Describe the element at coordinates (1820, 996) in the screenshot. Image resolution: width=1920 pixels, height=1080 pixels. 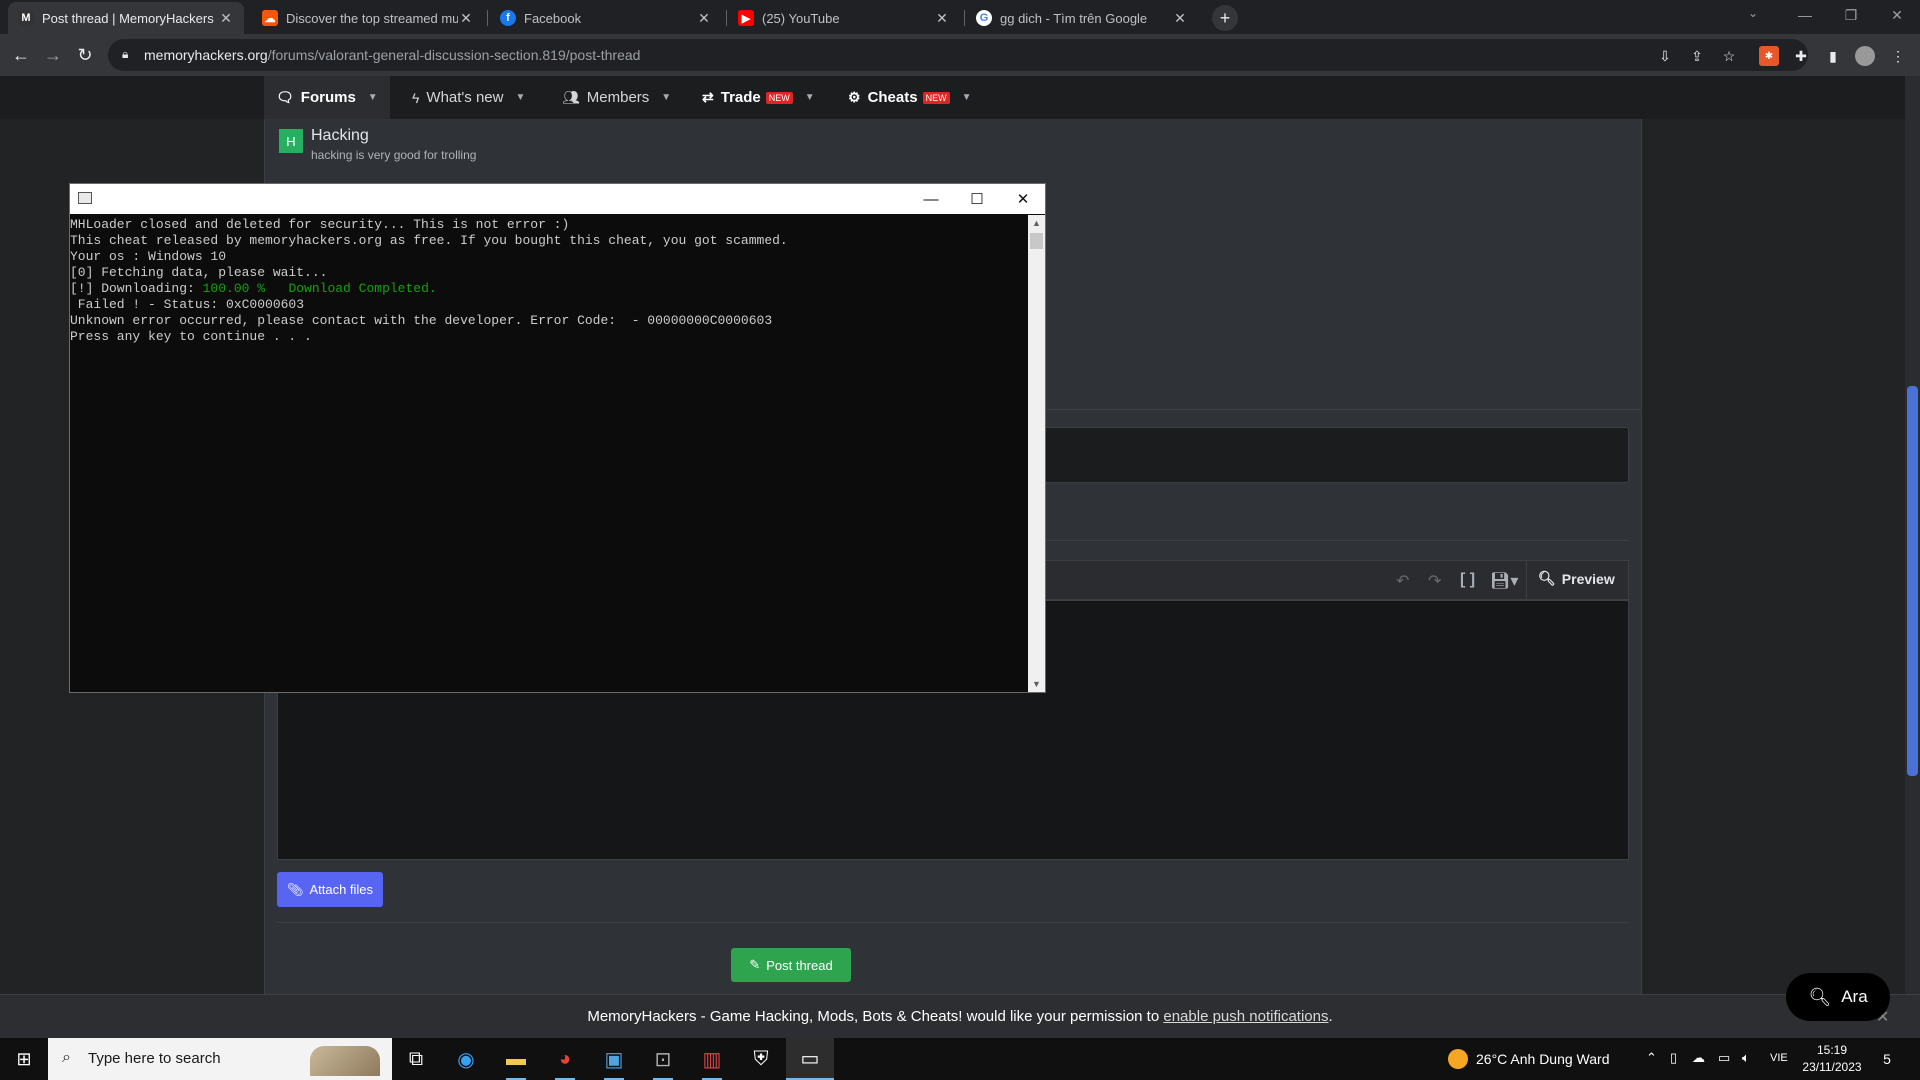
I see `search-icon: 🔍︎` at that location.